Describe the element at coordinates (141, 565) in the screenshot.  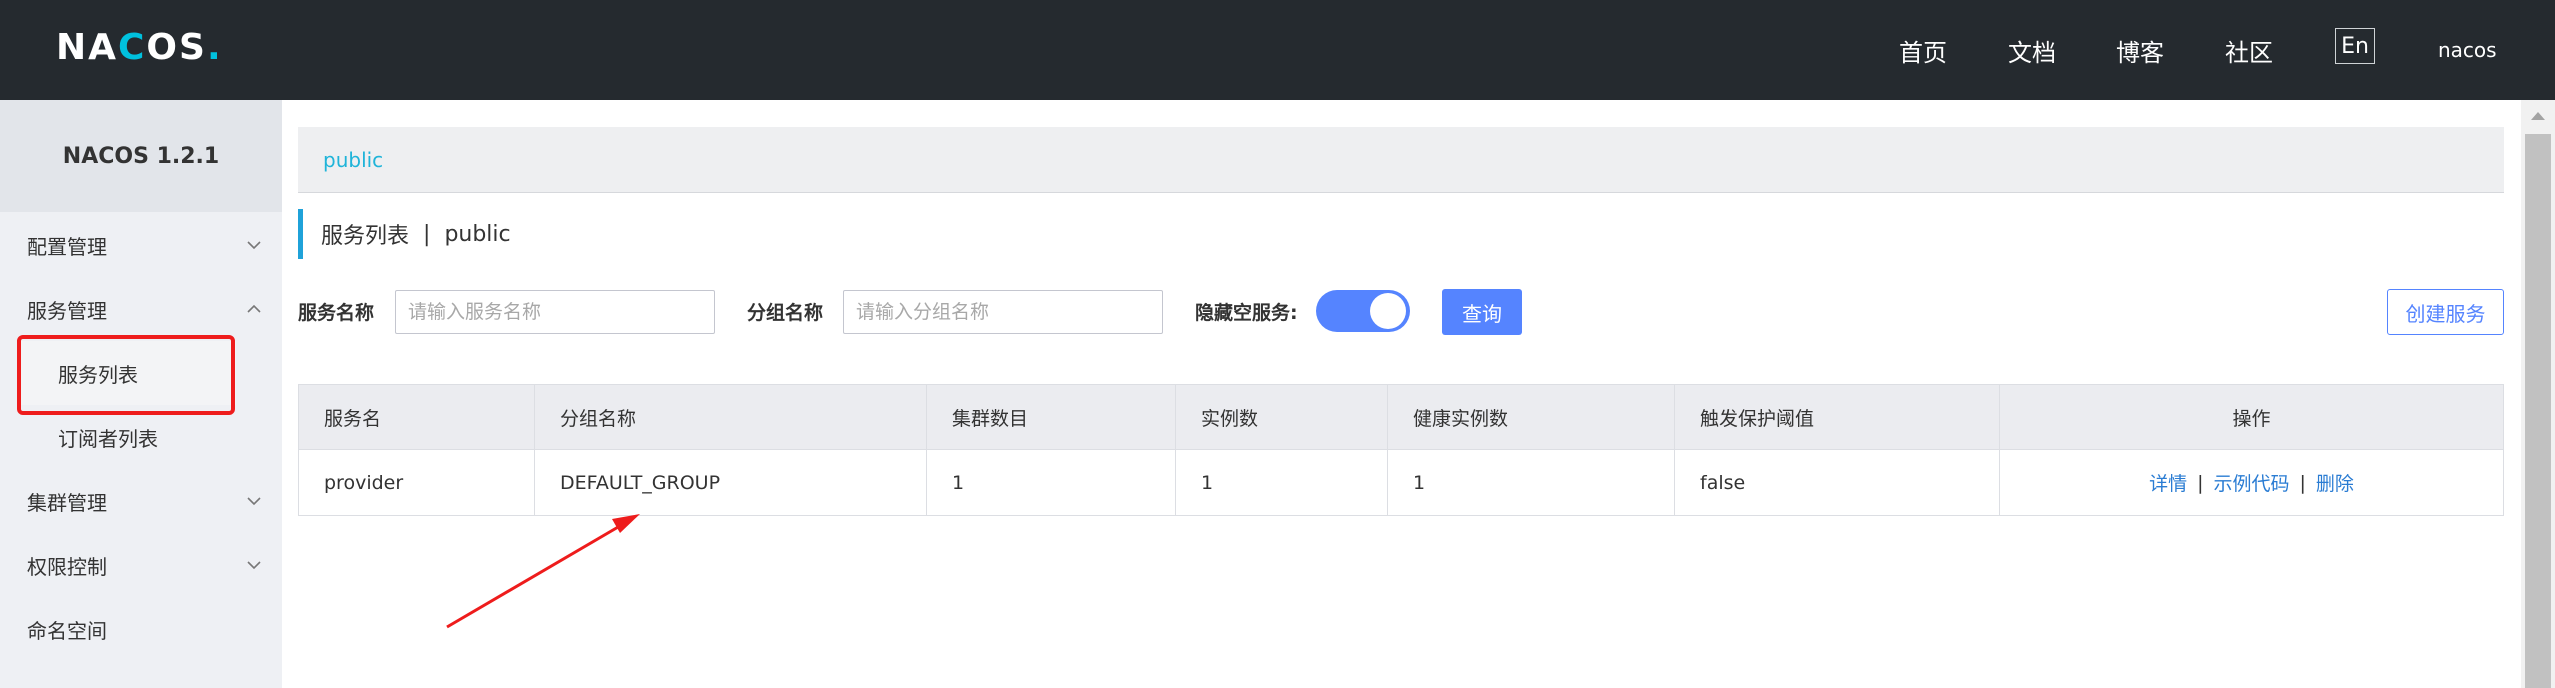
I see `sidebar-item-auth: 权限控制` at that location.